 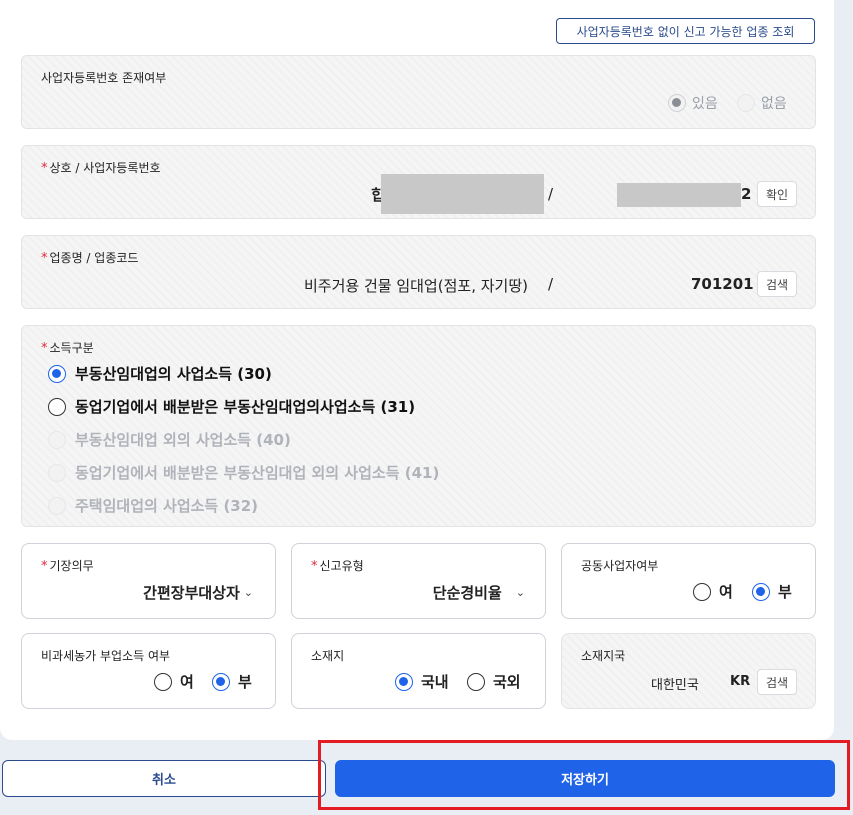 What do you see at coordinates (245, 407) in the screenshot?
I see `income-option-31-label: 동업기업에서 배분받은 부동산임대업의사업소득 (31)` at bounding box center [245, 407].